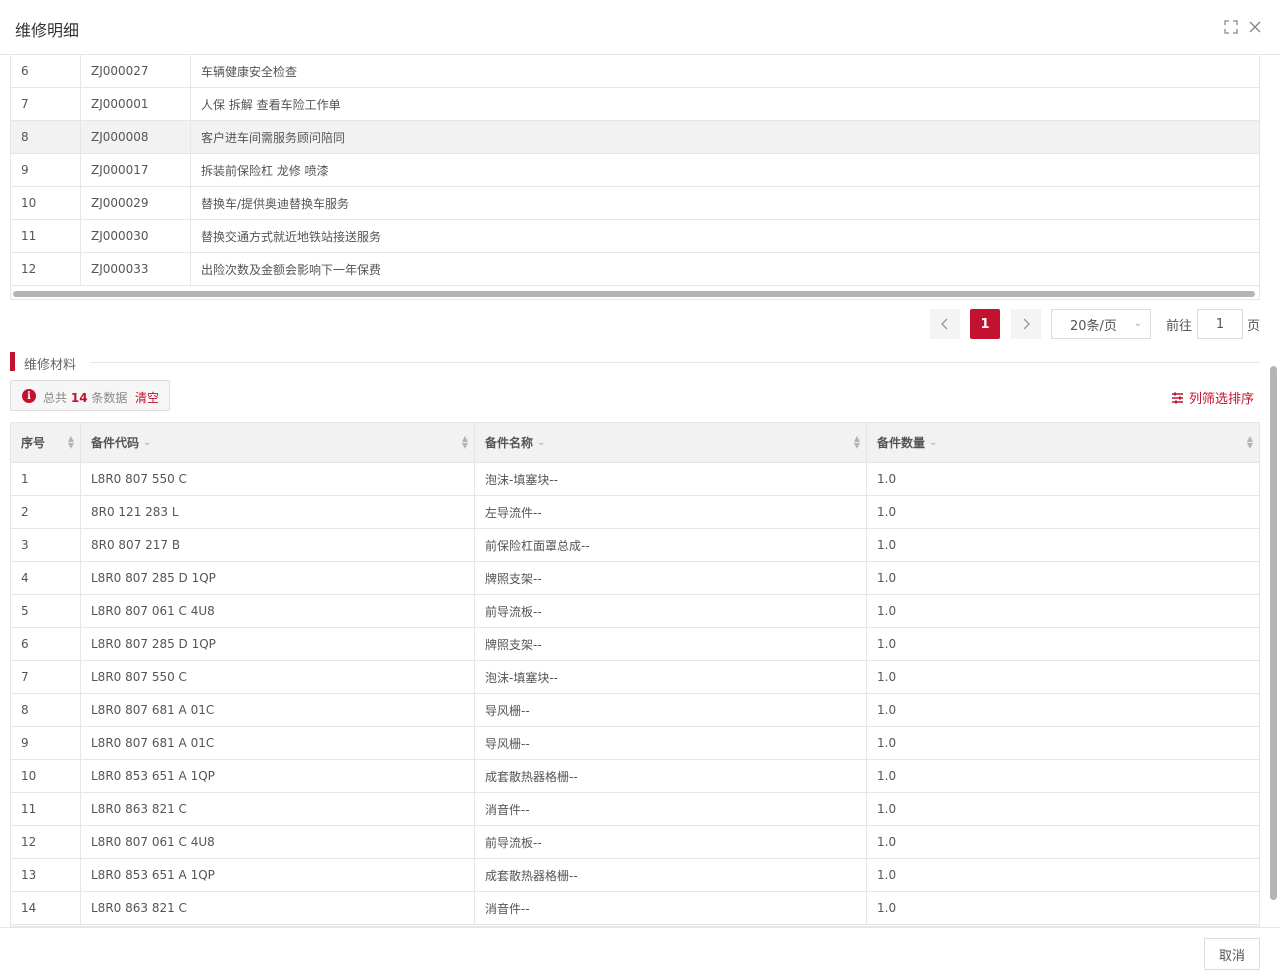 This screenshot has width=1280, height=980. I want to click on info-icon: i, so click(29, 396).